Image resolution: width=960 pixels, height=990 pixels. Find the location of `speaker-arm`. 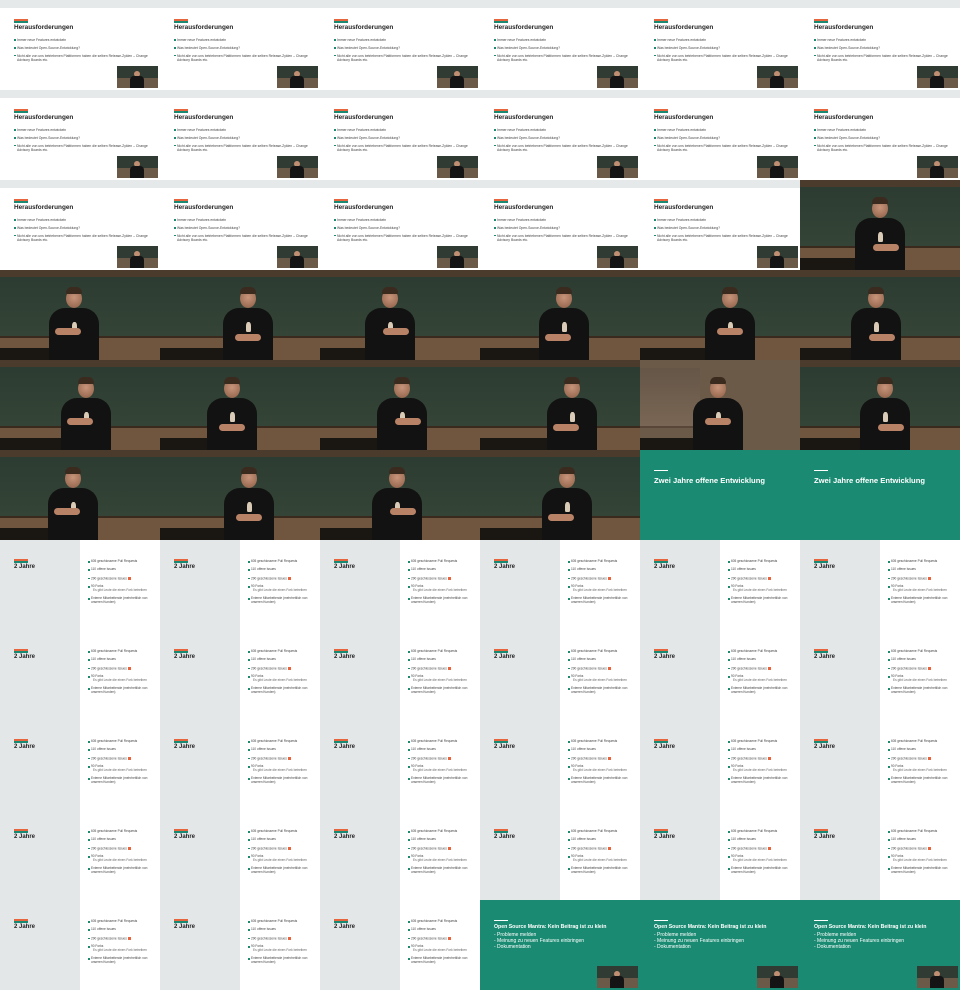

speaker-arm is located at coordinates (718, 421).